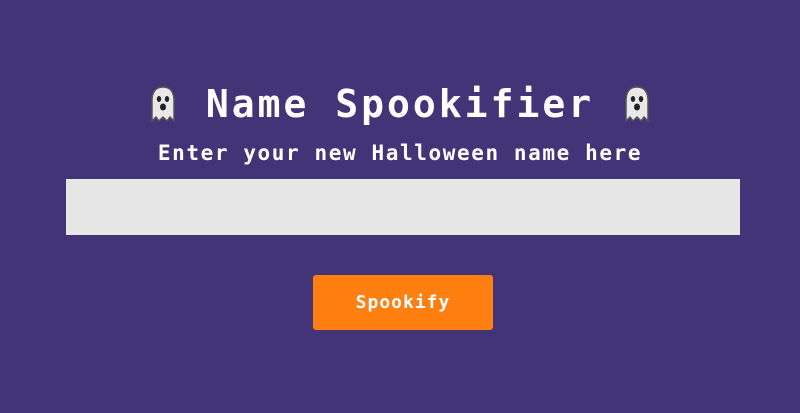 Image resolution: width=800 pixels, height=413 pixels. I want to click on page-title: Name Spookifier, so click(400, 104).